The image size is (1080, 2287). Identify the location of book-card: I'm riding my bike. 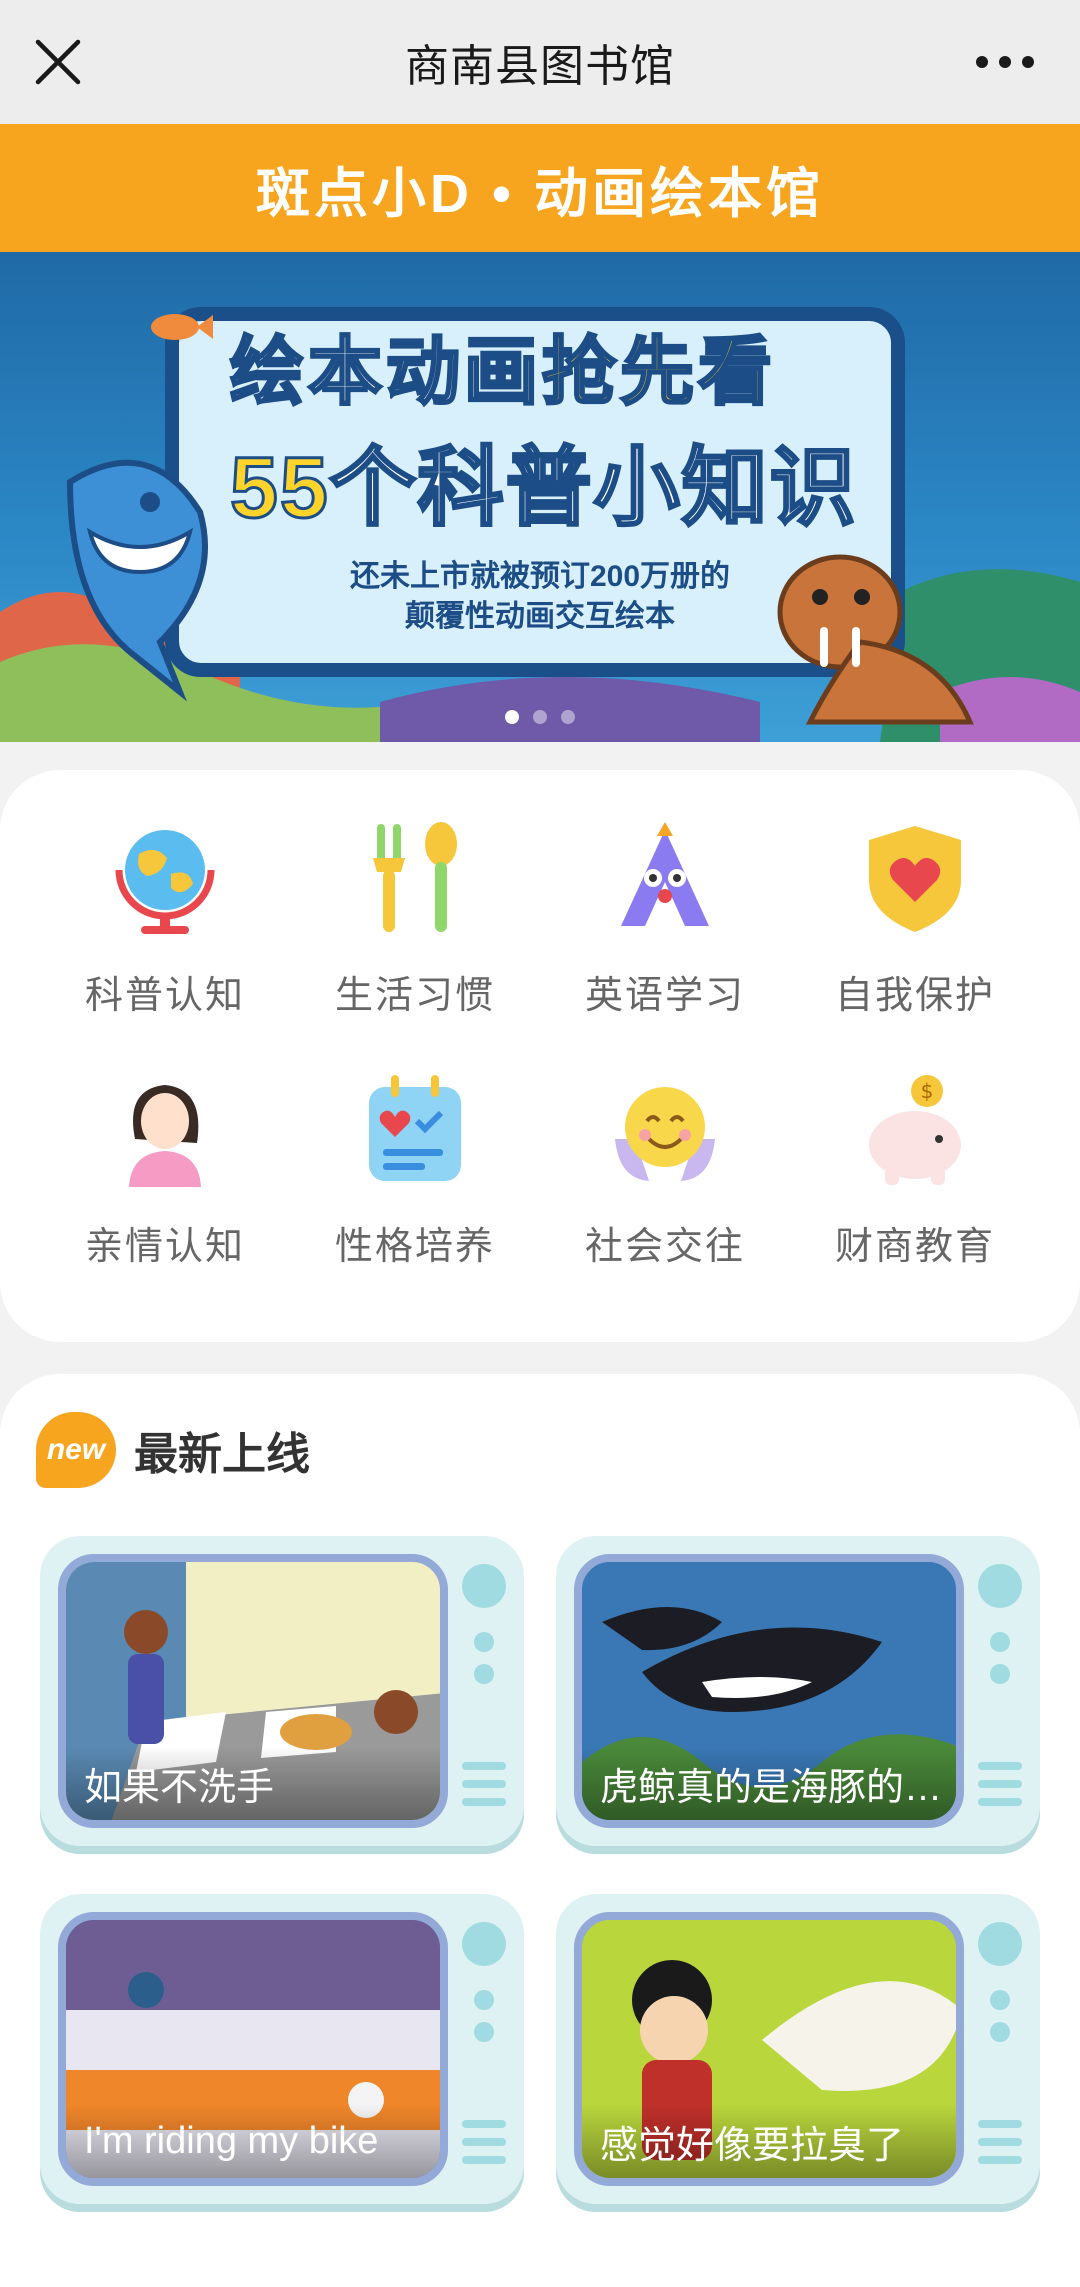
(282, 2049).